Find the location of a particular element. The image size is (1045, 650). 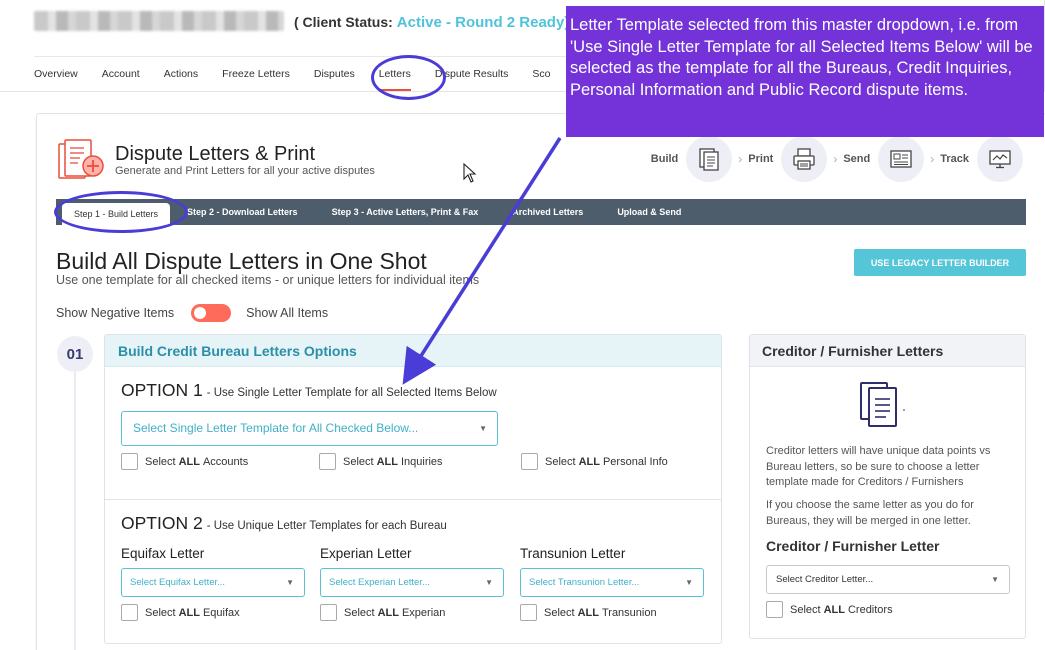

tab-step3-active-letters: Step 3 - Active Letters, Print & Fax is located at coordinates (405, 212).